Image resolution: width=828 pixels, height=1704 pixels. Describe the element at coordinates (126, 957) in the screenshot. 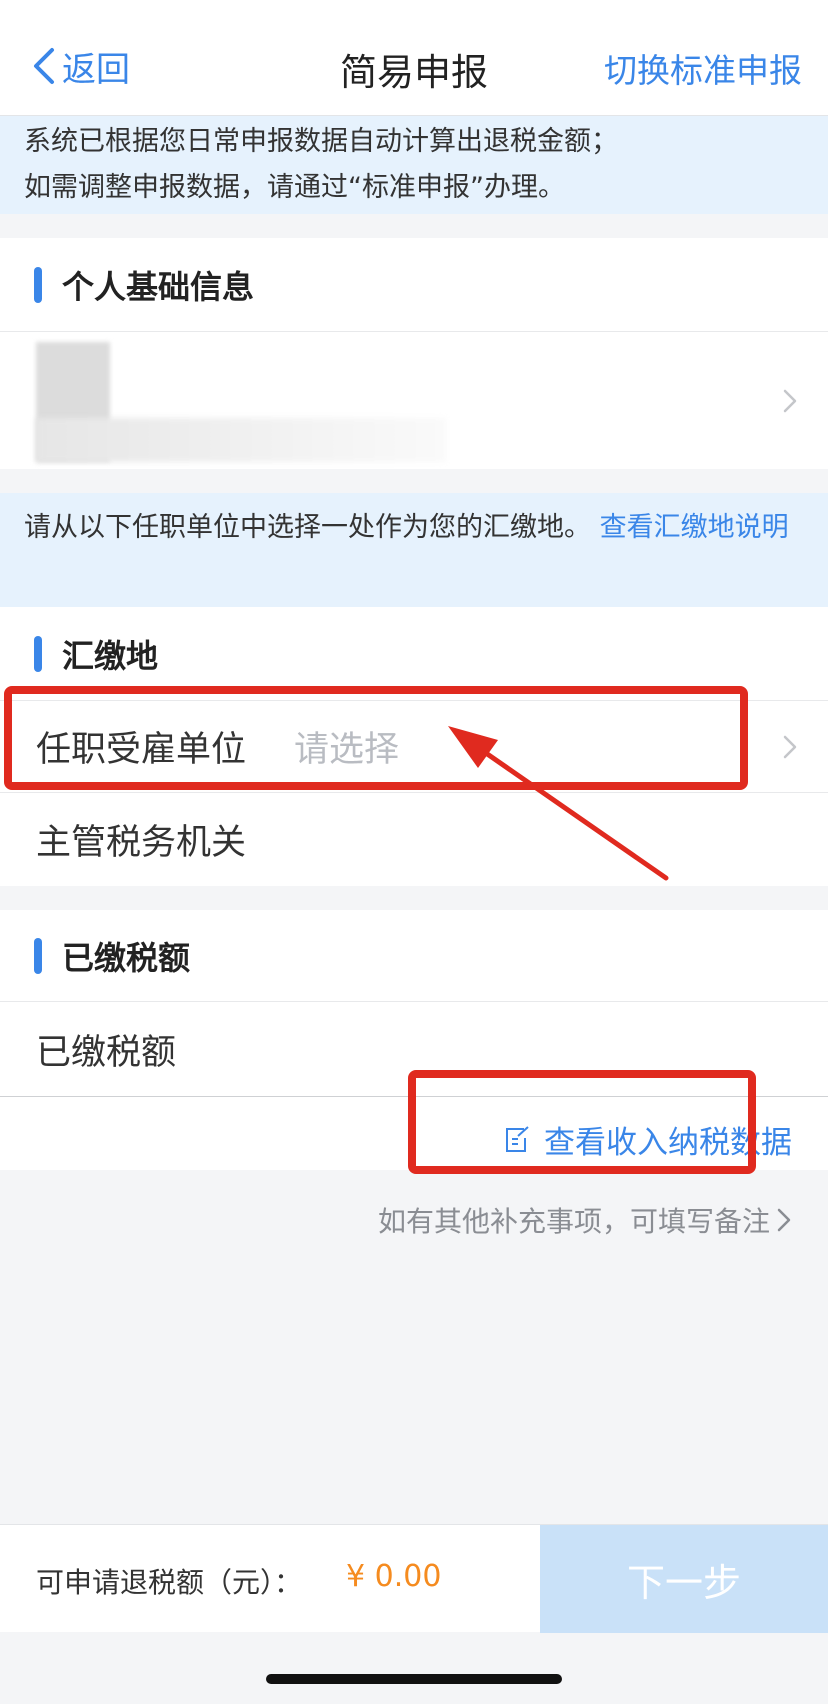

I see `section-title: 已缴税额` at that location.